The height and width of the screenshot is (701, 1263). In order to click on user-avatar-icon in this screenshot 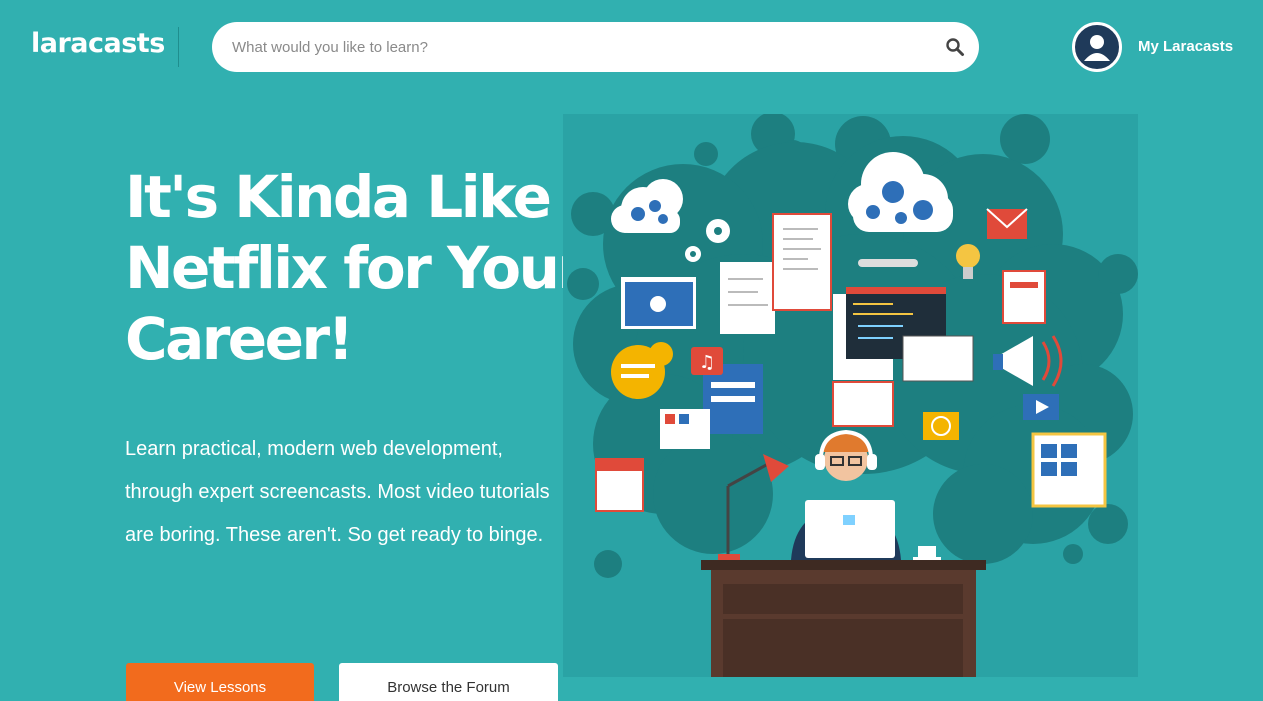, I will do `click(1097, 47)`.